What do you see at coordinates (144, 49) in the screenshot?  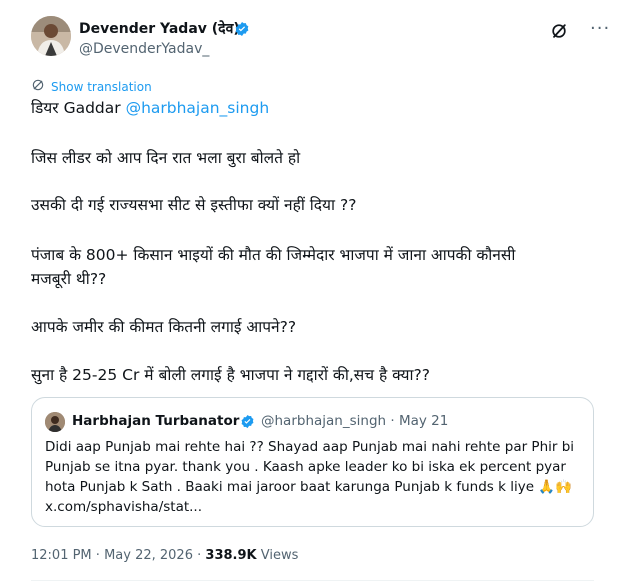 I see `author-handle: @DevenderYadav_` at bounding box center [144, 49].